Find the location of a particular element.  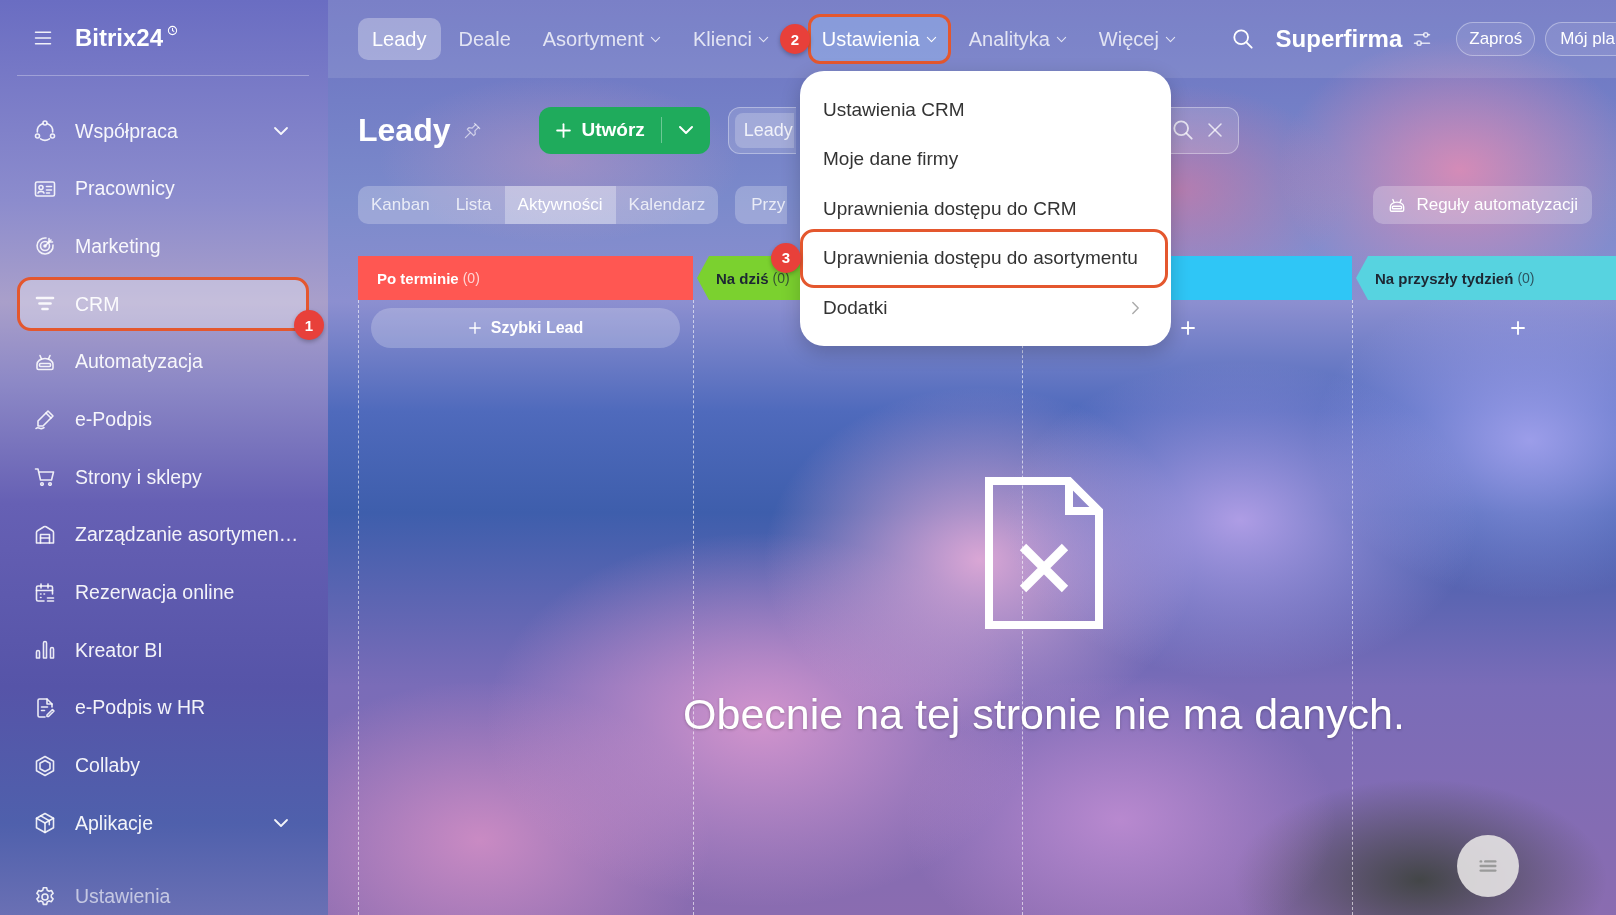

sidebar-item: Pracownicy is located at coordinates (163, 188).